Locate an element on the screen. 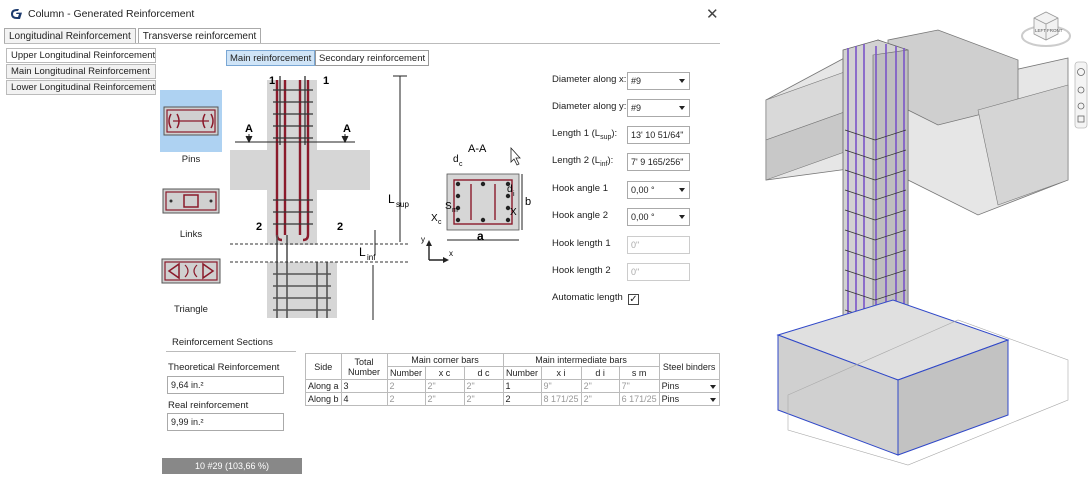 This screenshot has height=482, width=1091. col-main-intermediate-bars: Main intermediate bars is located at coordinates (581, 360).